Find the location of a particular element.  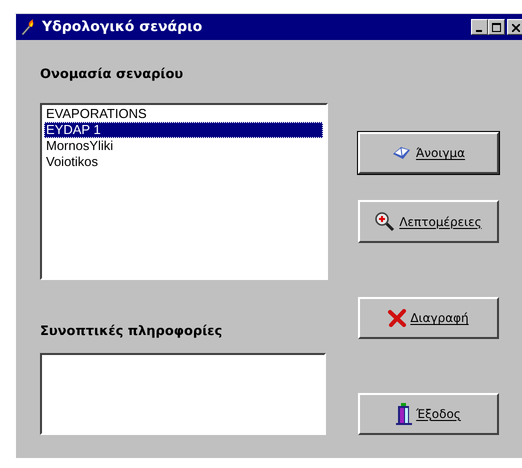

section-label: Συνοπτικές πληροφορίες is located at coordinates (132, 332).